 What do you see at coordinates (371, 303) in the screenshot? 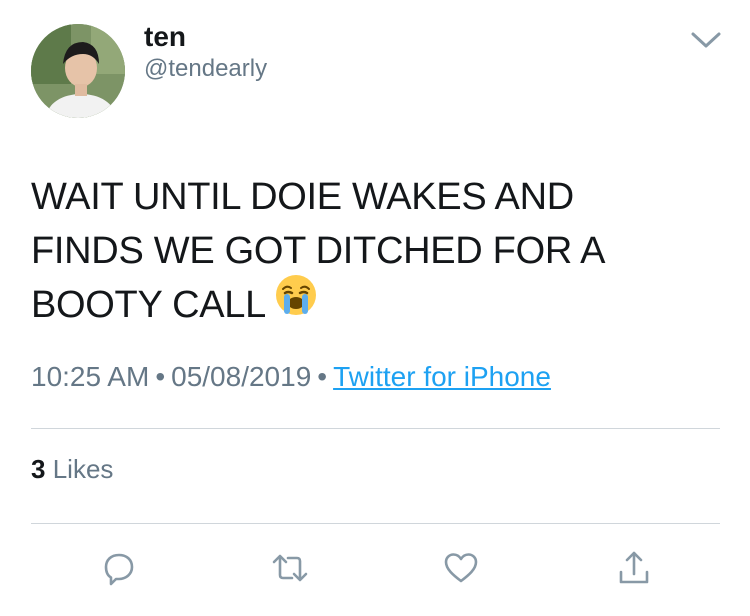
I see `tweet-line: BOOTY CALL` at bounding box center [371, 303].